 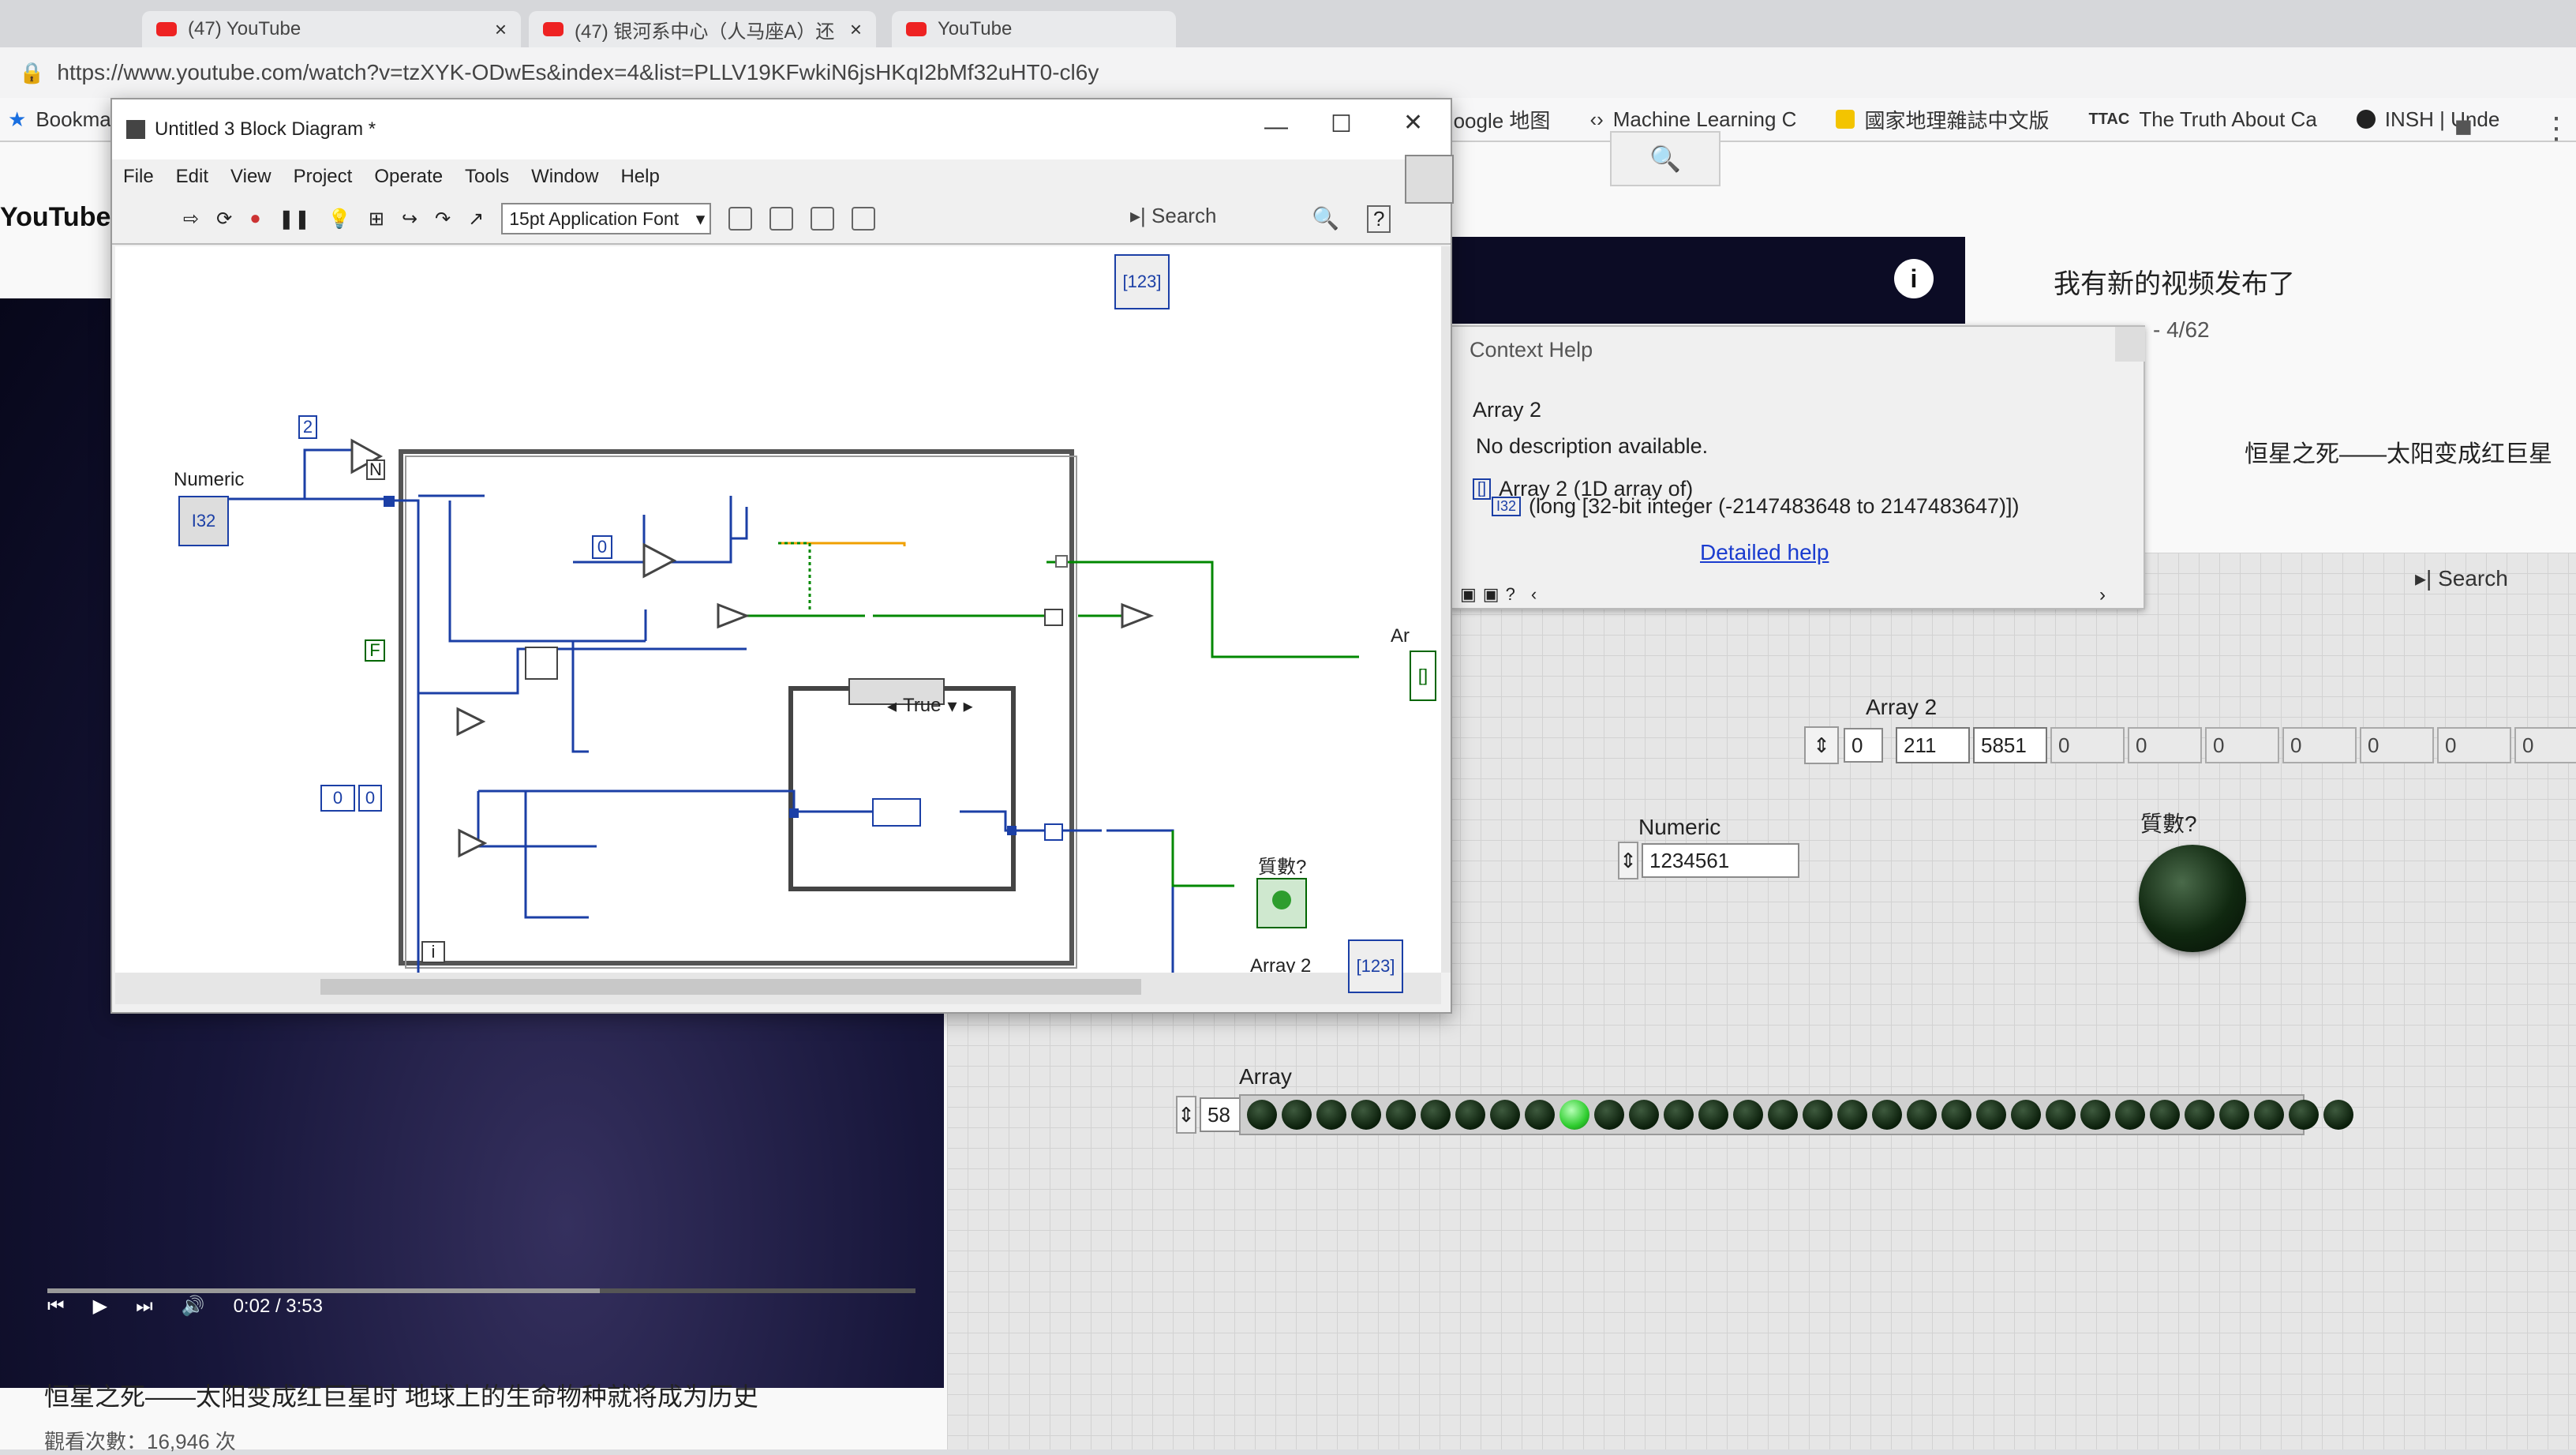 What do you see at coordinates (2558, 128) in the screenshot?
I see `apps-icon: ⋮⋮` at bounding box center [2558, 128].